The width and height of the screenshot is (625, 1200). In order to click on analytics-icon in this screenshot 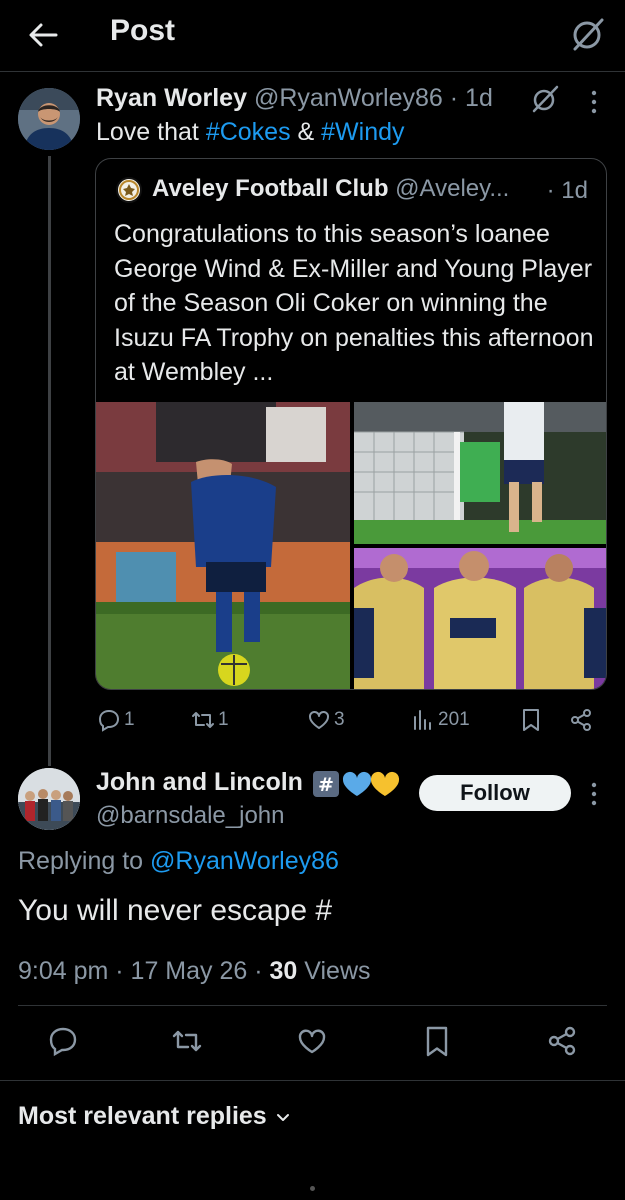, I will do `click(423, 720)`.